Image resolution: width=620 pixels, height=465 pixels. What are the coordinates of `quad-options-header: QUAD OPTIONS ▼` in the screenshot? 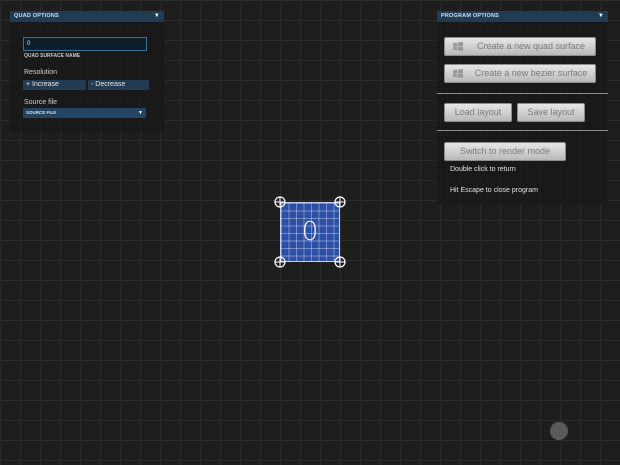 It's located at (87, 16).